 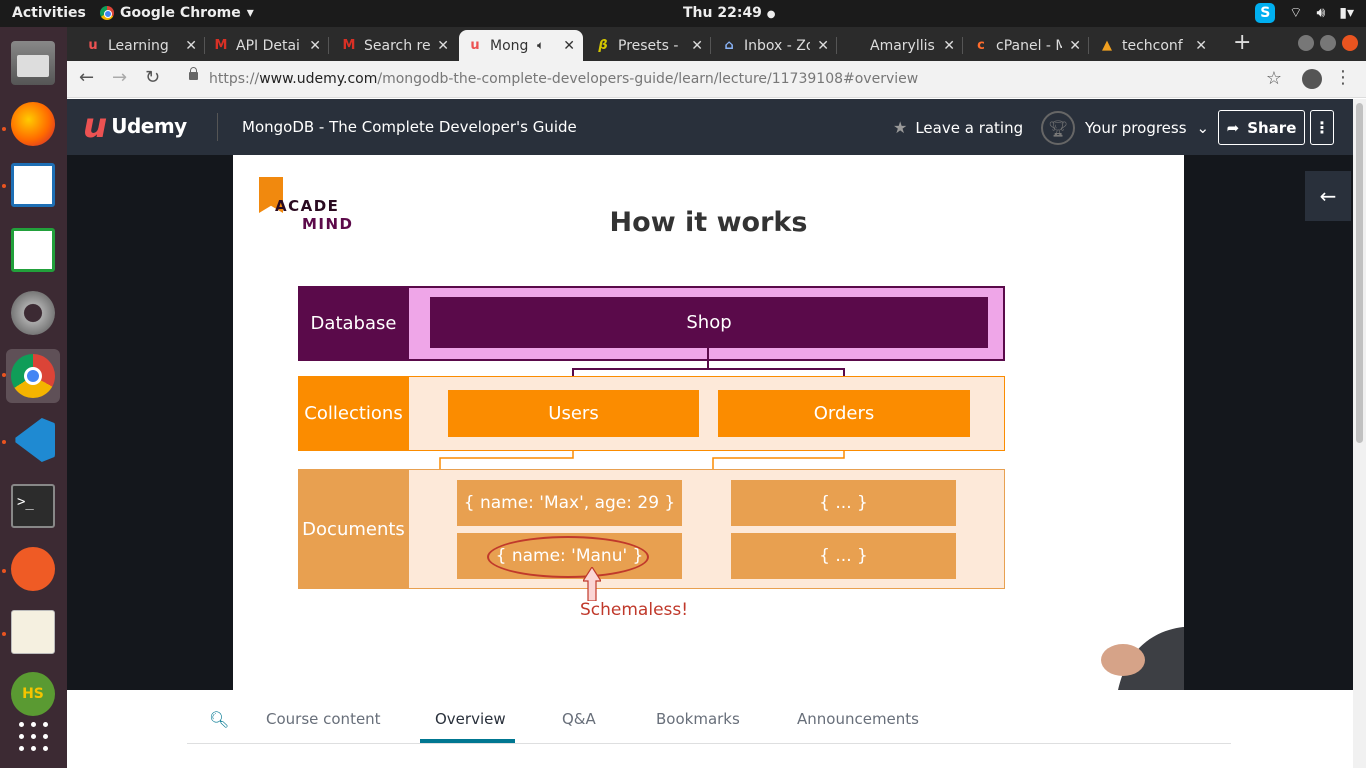 I want to click on search-icon: 🔍︎, so click(x=219, y=719).